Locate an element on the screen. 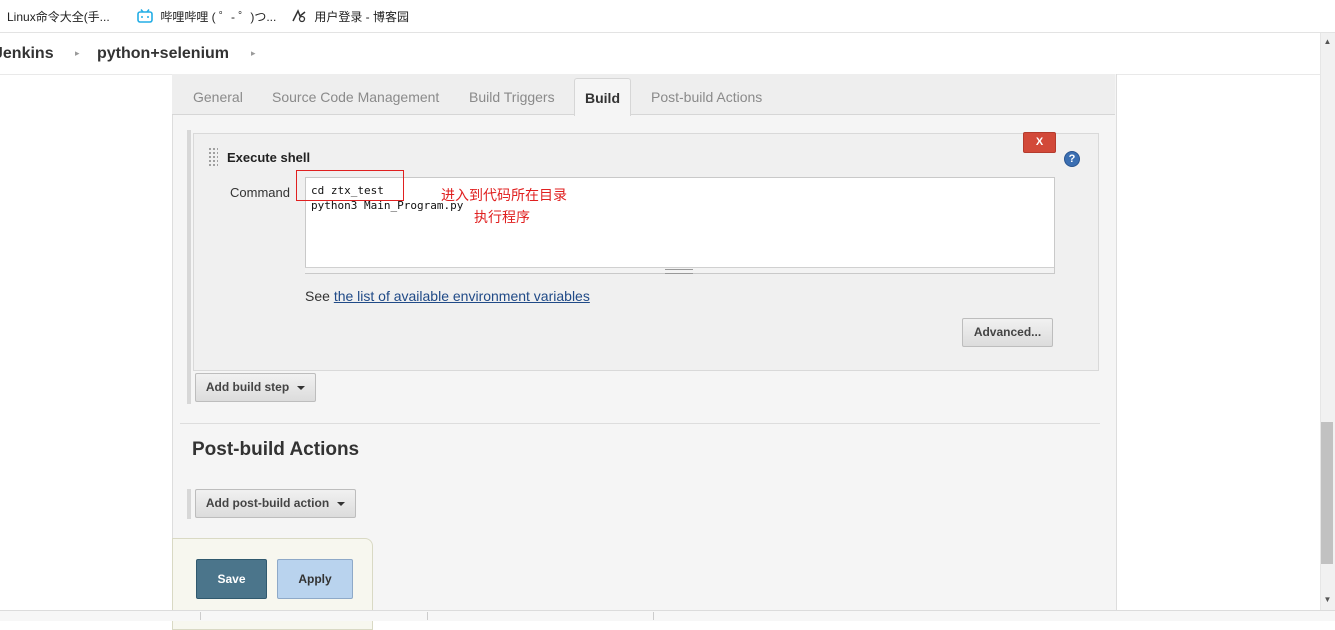 This screenshot has width=1335, height=630. add-build-step-button: Add build step is located at coordinates (255, 387).